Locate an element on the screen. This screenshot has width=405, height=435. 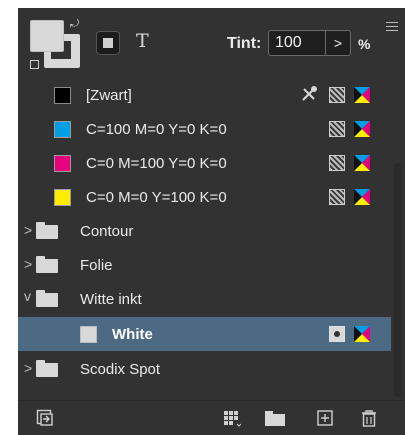
tint-input is located at coordinates (297, 43).